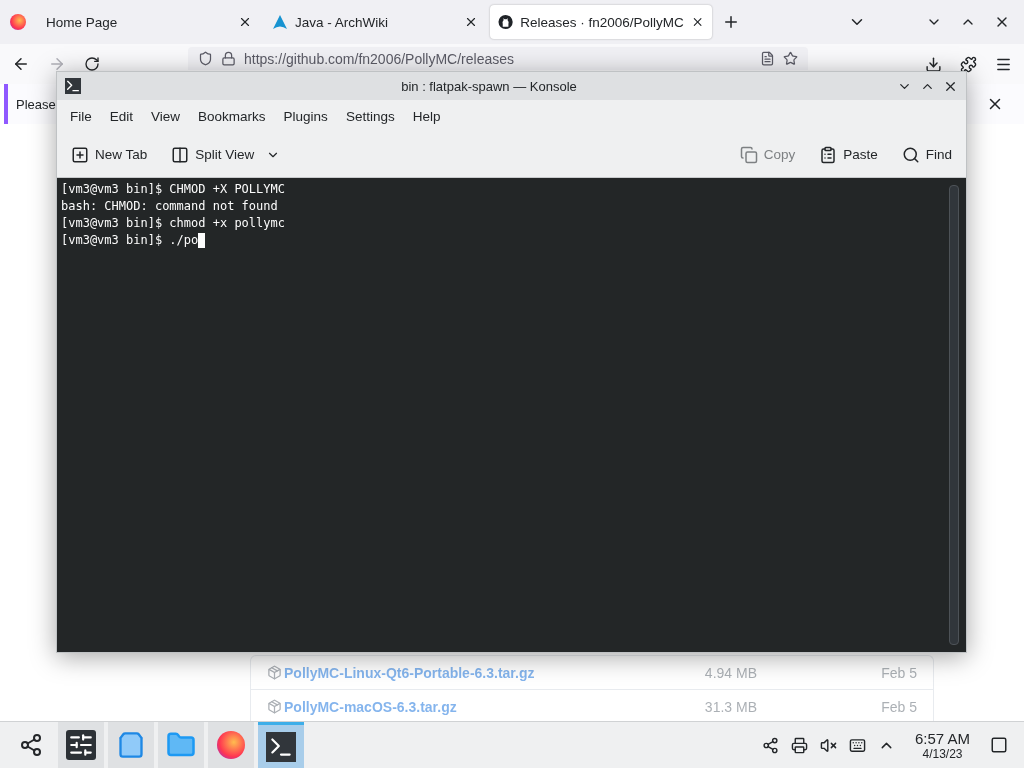  Describe the element at coordinates (489, 86) in the screenshot. I see `window-title: bin : flatpak-spawn — Konsole` at that location.